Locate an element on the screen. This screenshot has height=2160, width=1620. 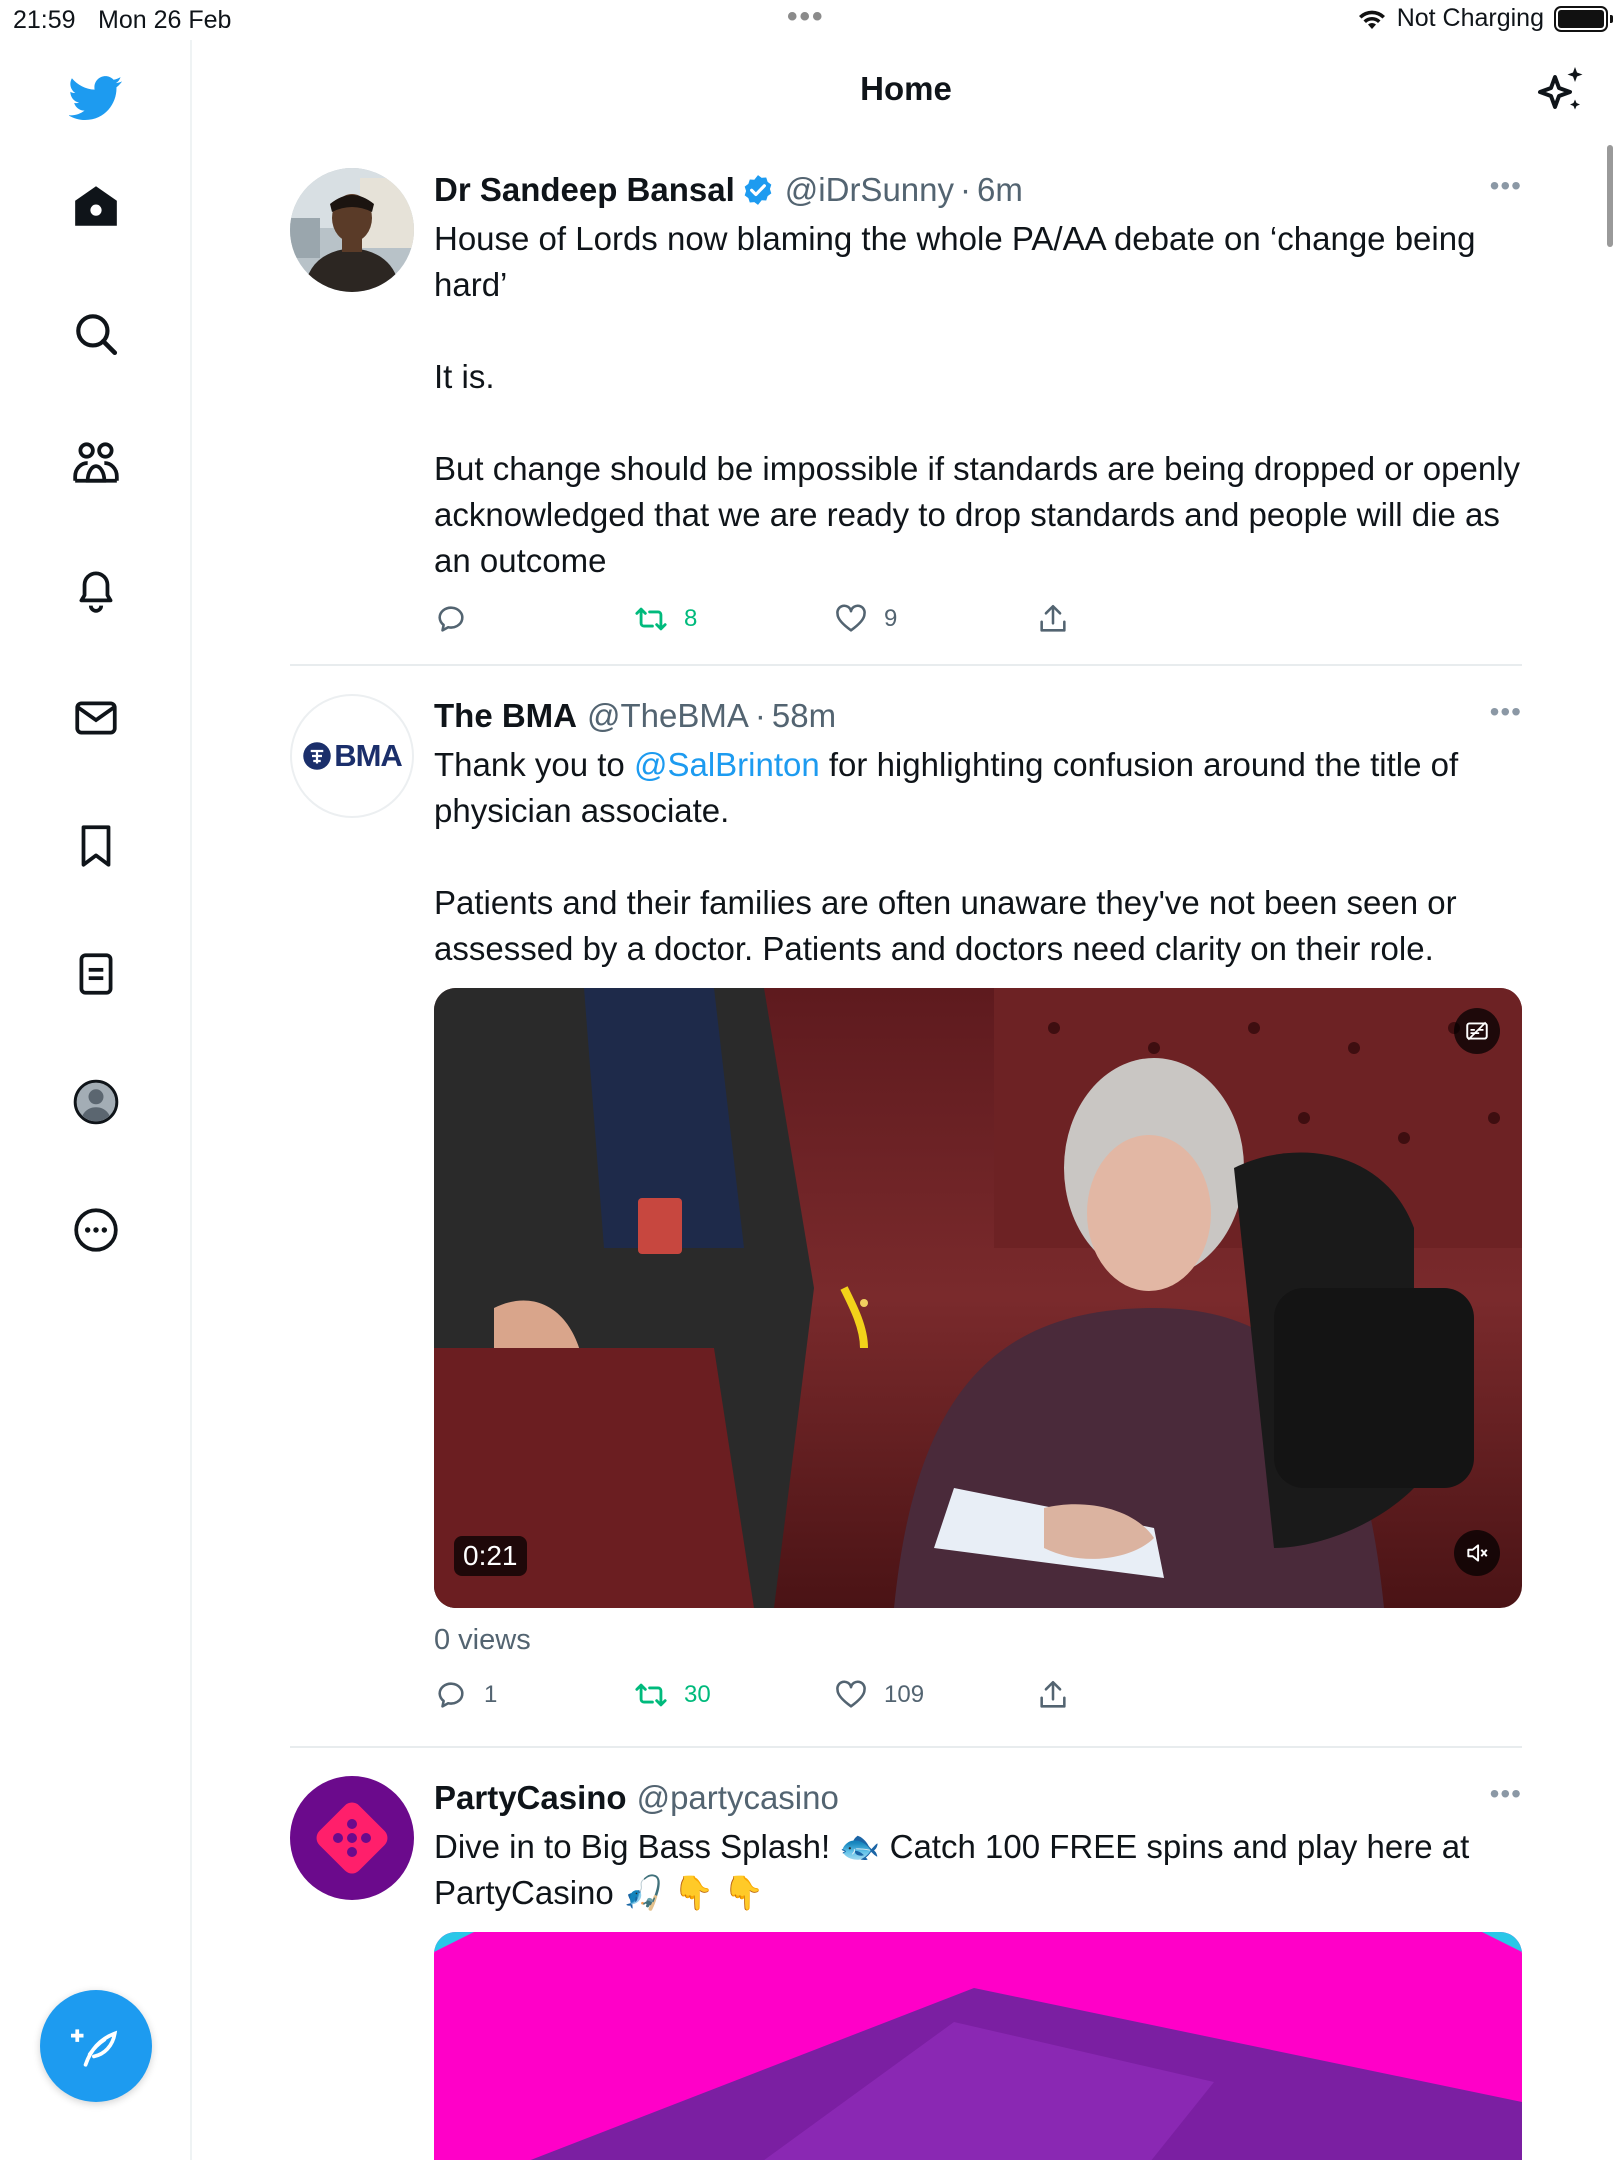
profile-avatar-icon is located at coordinates (96, 1102).